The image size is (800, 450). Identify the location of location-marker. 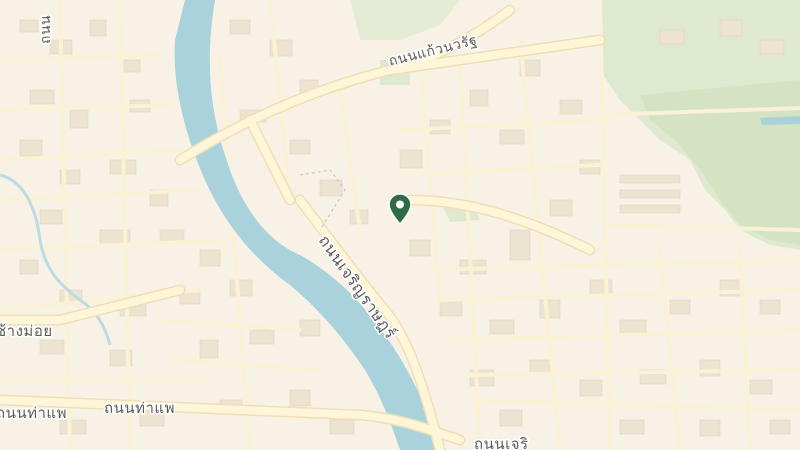
(400, 209).